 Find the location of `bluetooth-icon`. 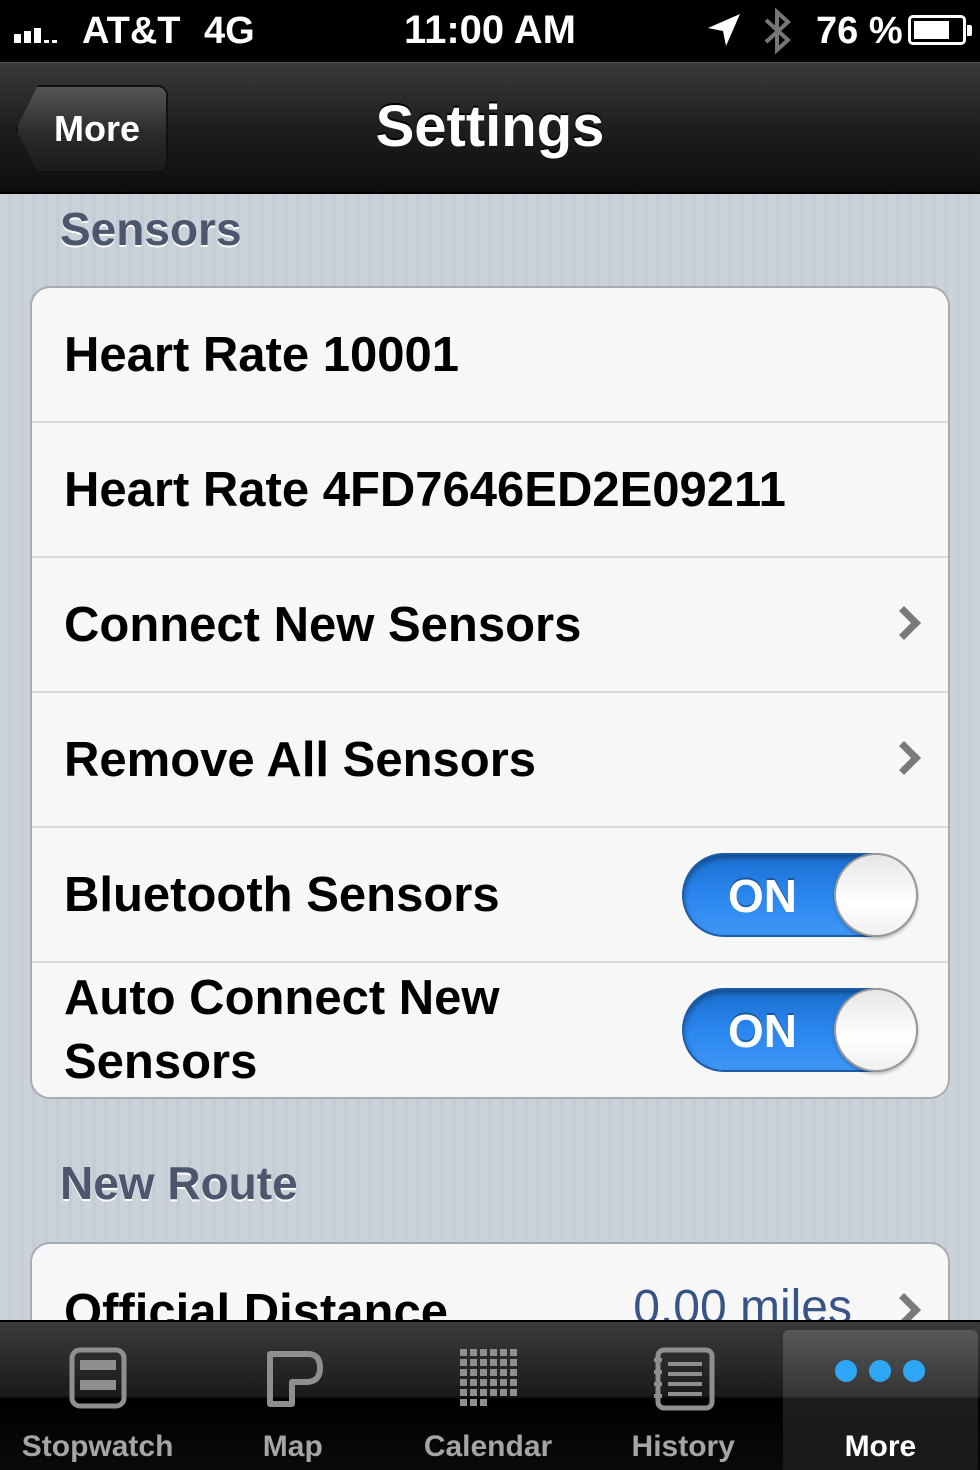

bluetooth-icon is located at coordinates (778, 35).